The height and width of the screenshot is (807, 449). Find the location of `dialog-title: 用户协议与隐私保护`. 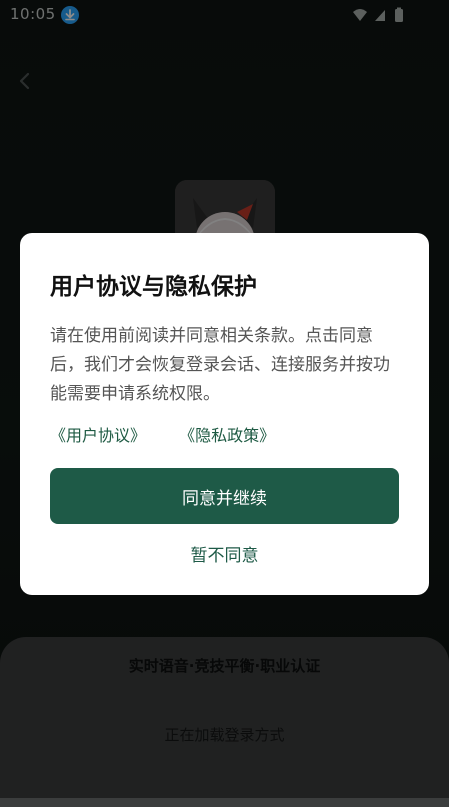

dialog-title: 用户协议与隐私保护 is located at coordinates (153, 287).